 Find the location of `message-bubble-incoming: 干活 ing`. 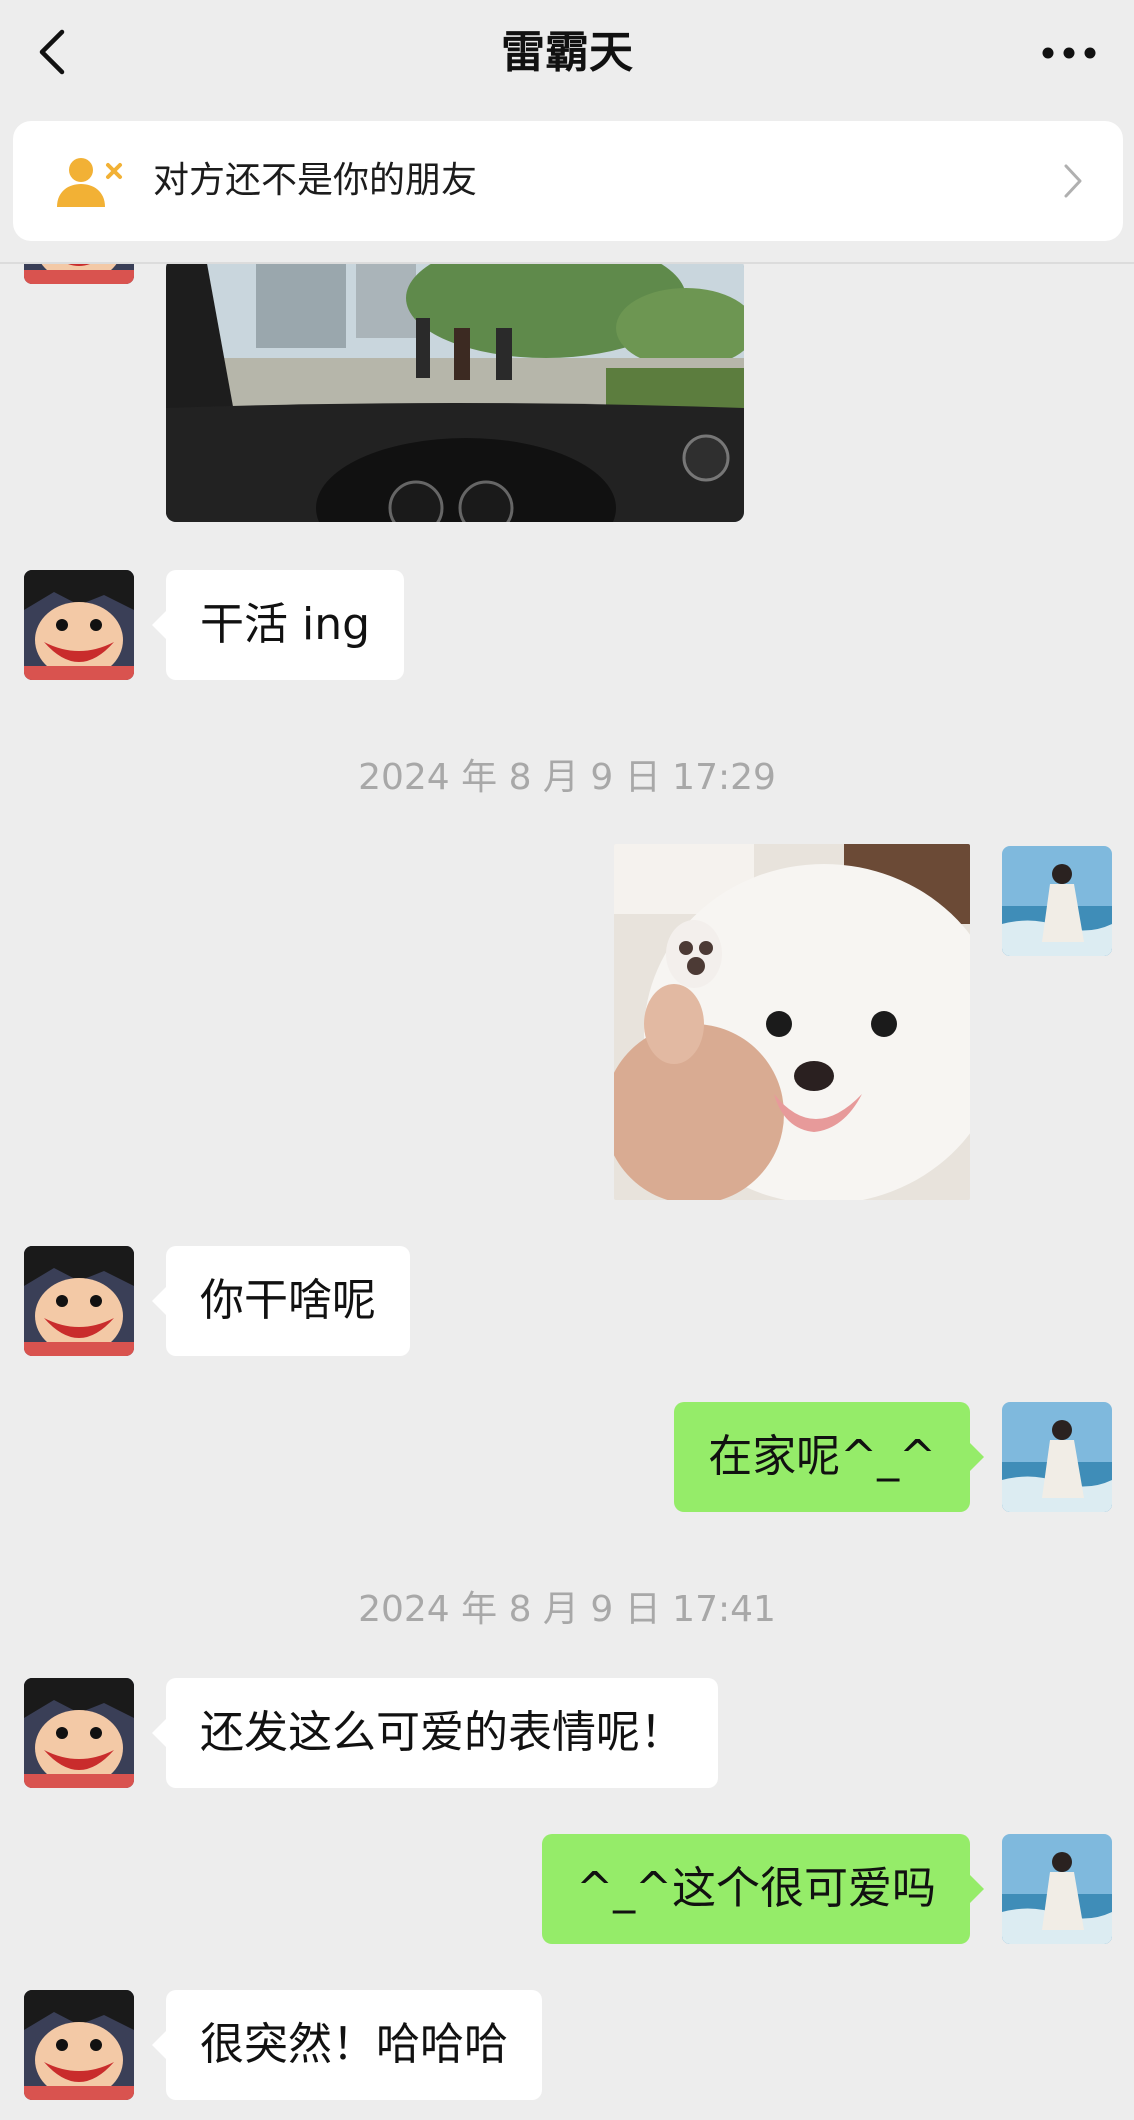

message-bubble-incoming: 干活 ing is located at coordinates (278, 625).